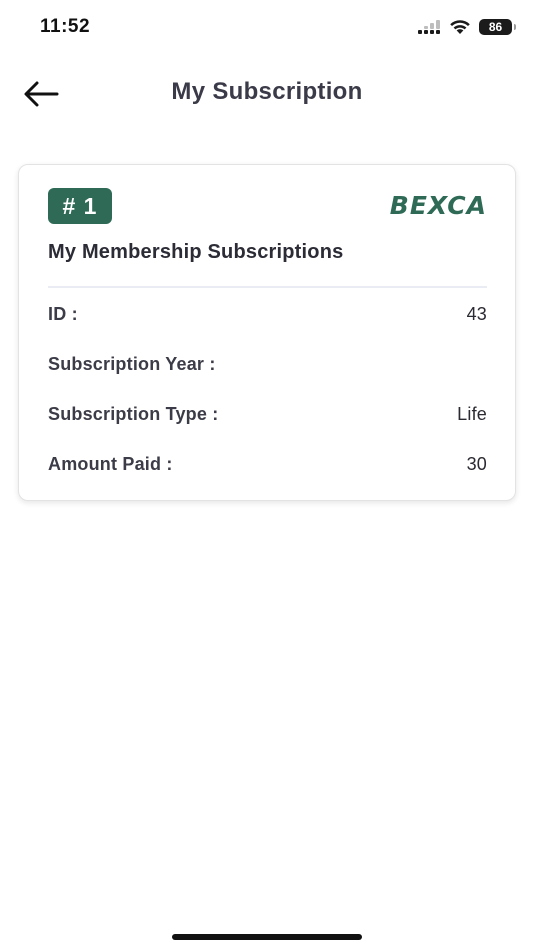  I want to click on page-title: My Subscription, so click(267, 91).